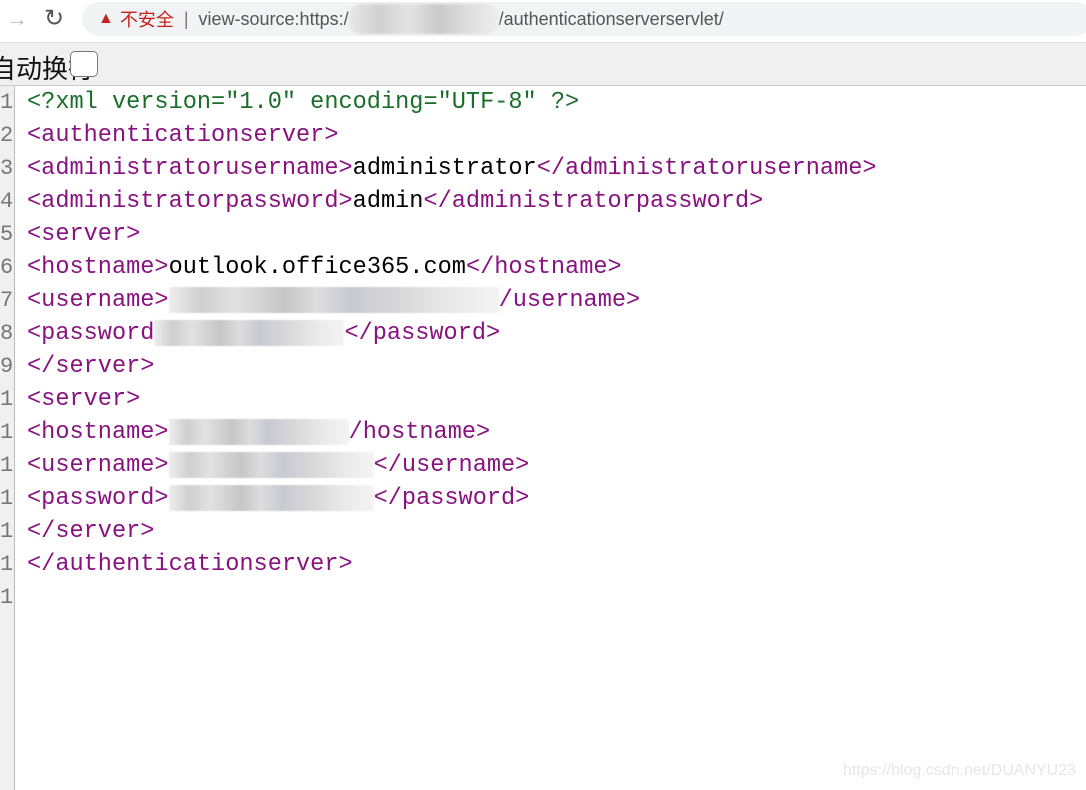 Image resolution: width=1086 pixels, height=790 pixels. Describe the element at coordinates (106, 18) in the screenshot. I see `warning-triangle-icon: ▲` at that location.